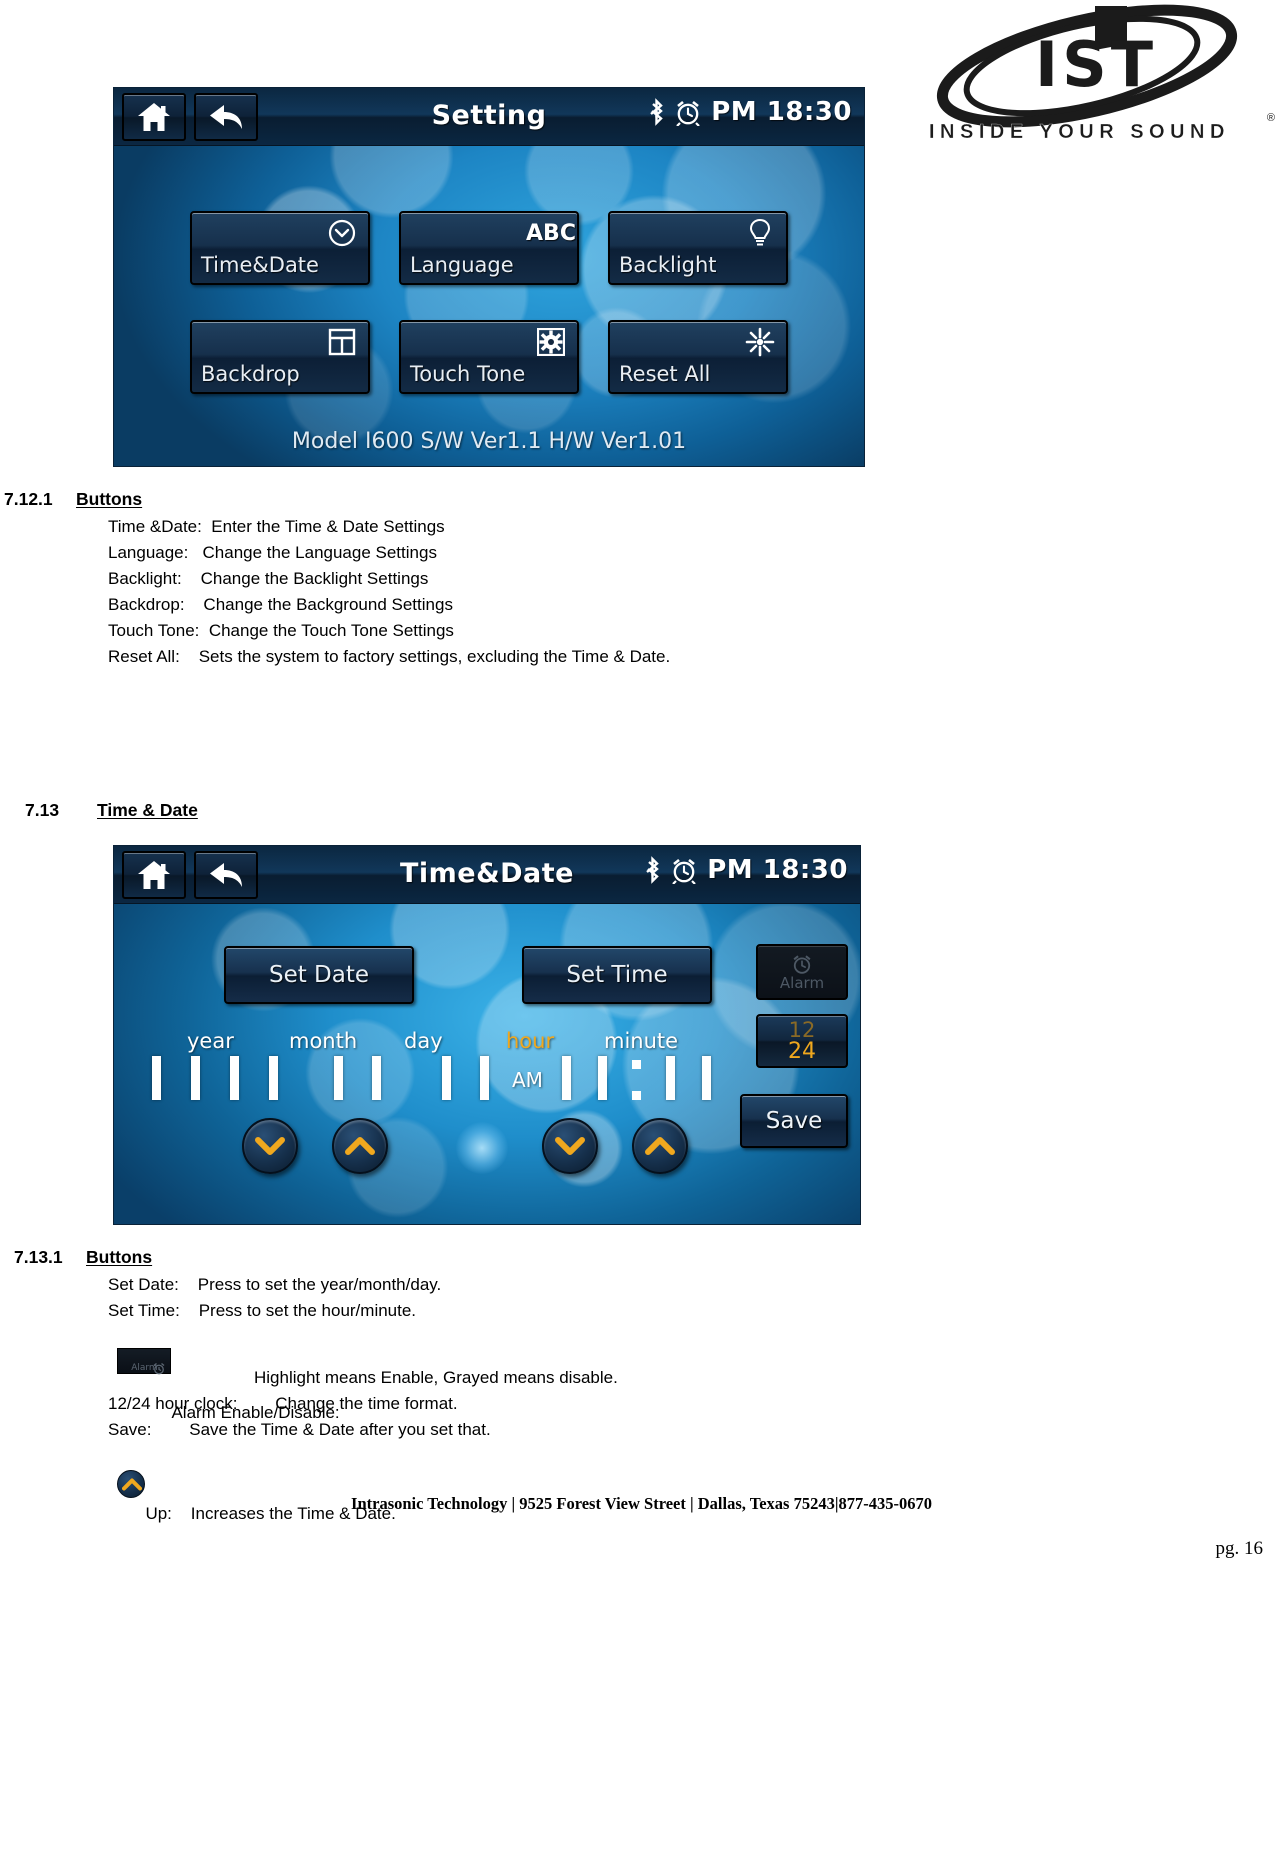 The width and height of the screenshot is (1283, 1859). I want to click on section-number: 7.12.1, so click(28, 499).